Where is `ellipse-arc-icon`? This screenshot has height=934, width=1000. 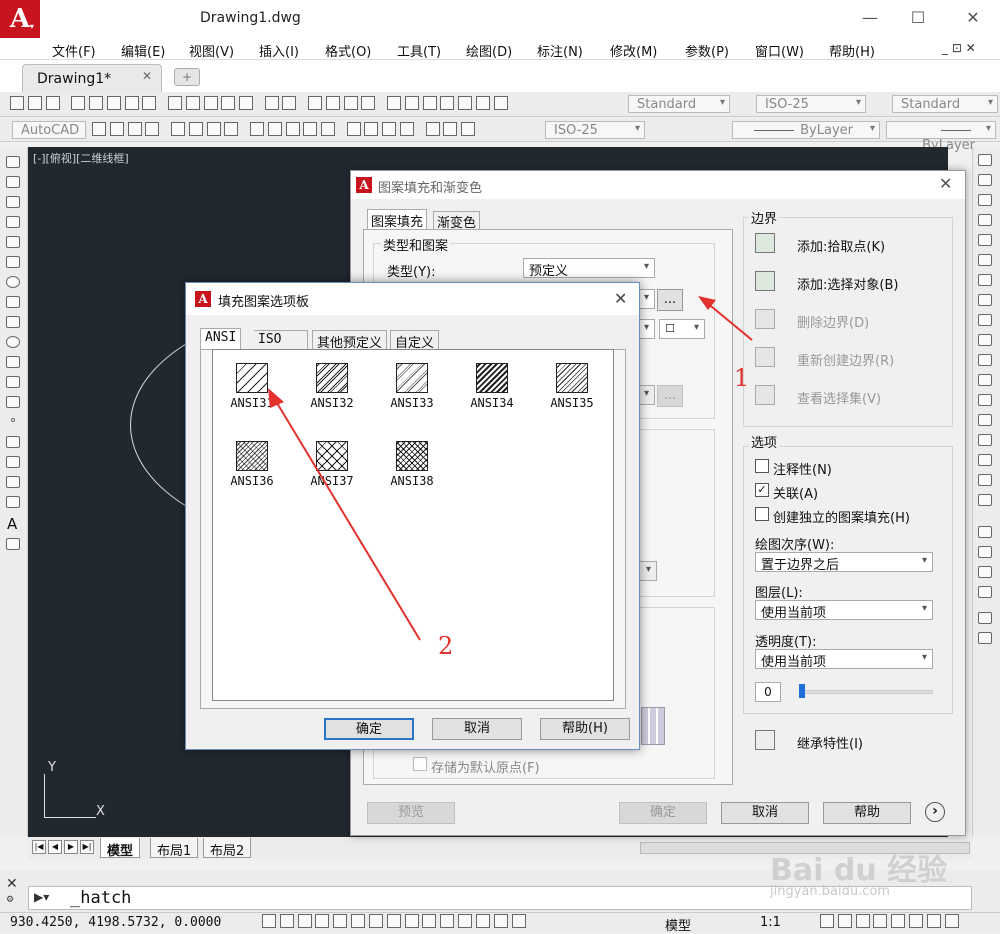
ellipse-arc-icon is located at coordinates (13, 362).